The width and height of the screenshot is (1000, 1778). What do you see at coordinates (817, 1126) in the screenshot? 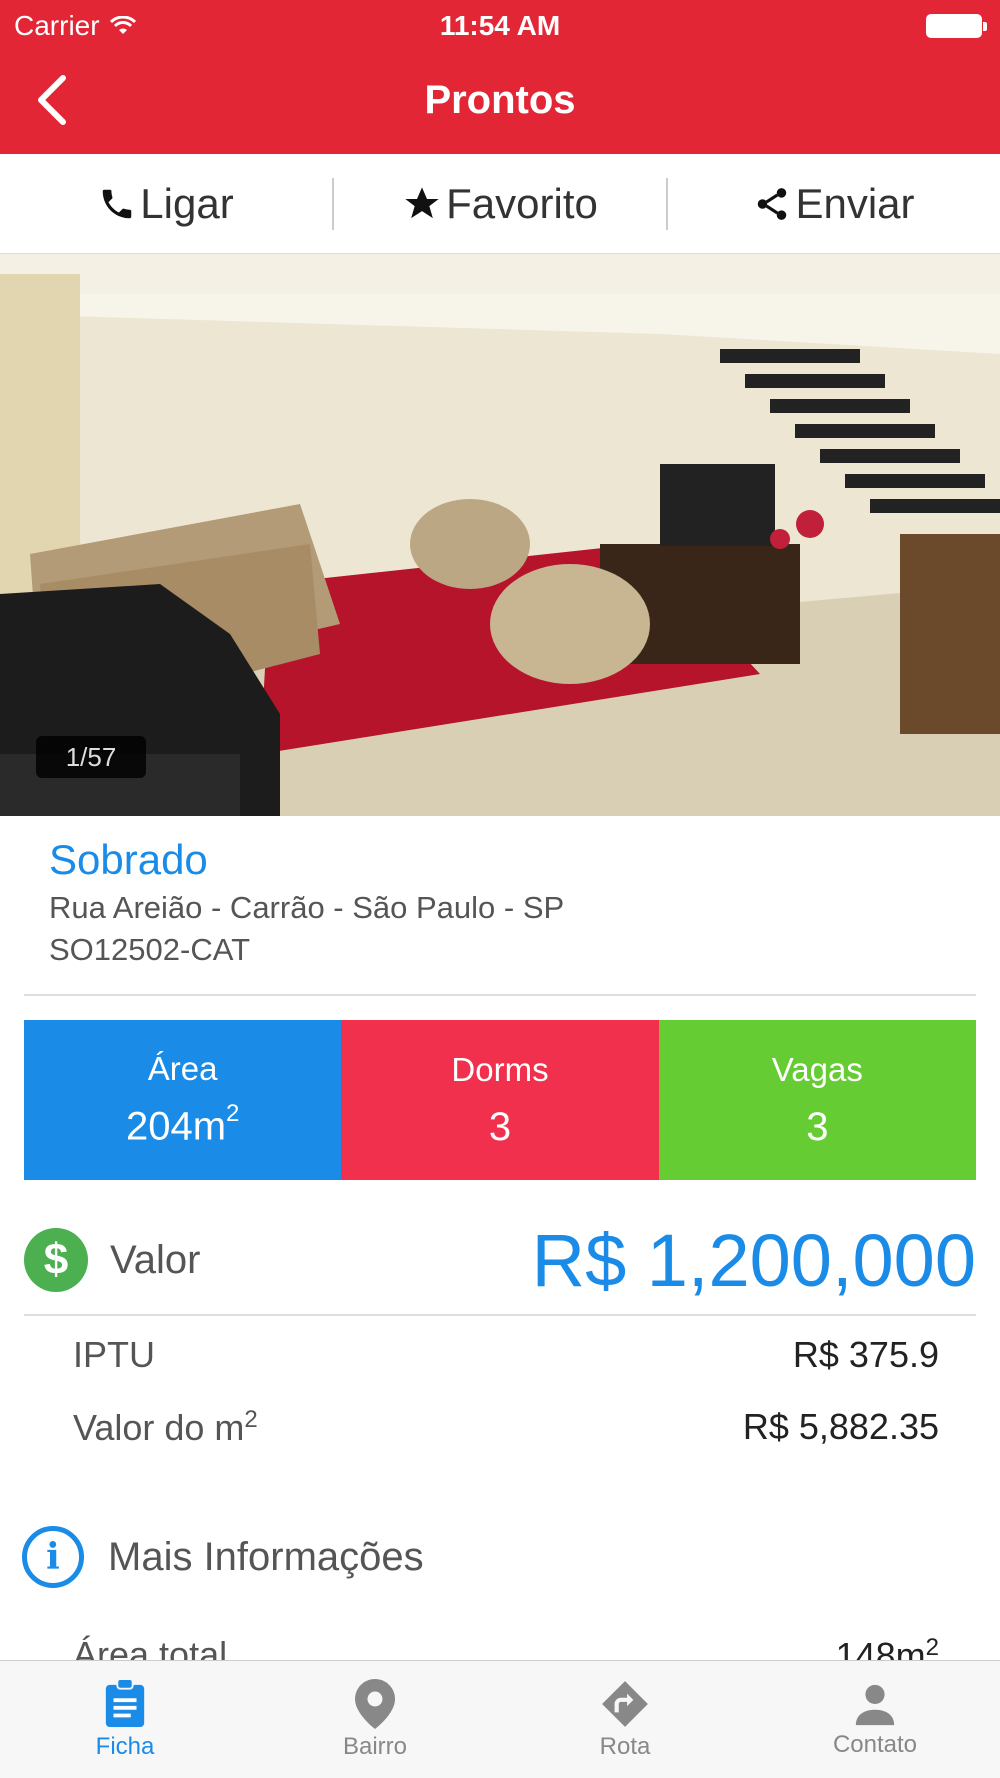
I see `stat-parking-value: 3` at bounding box center [817, 1126].